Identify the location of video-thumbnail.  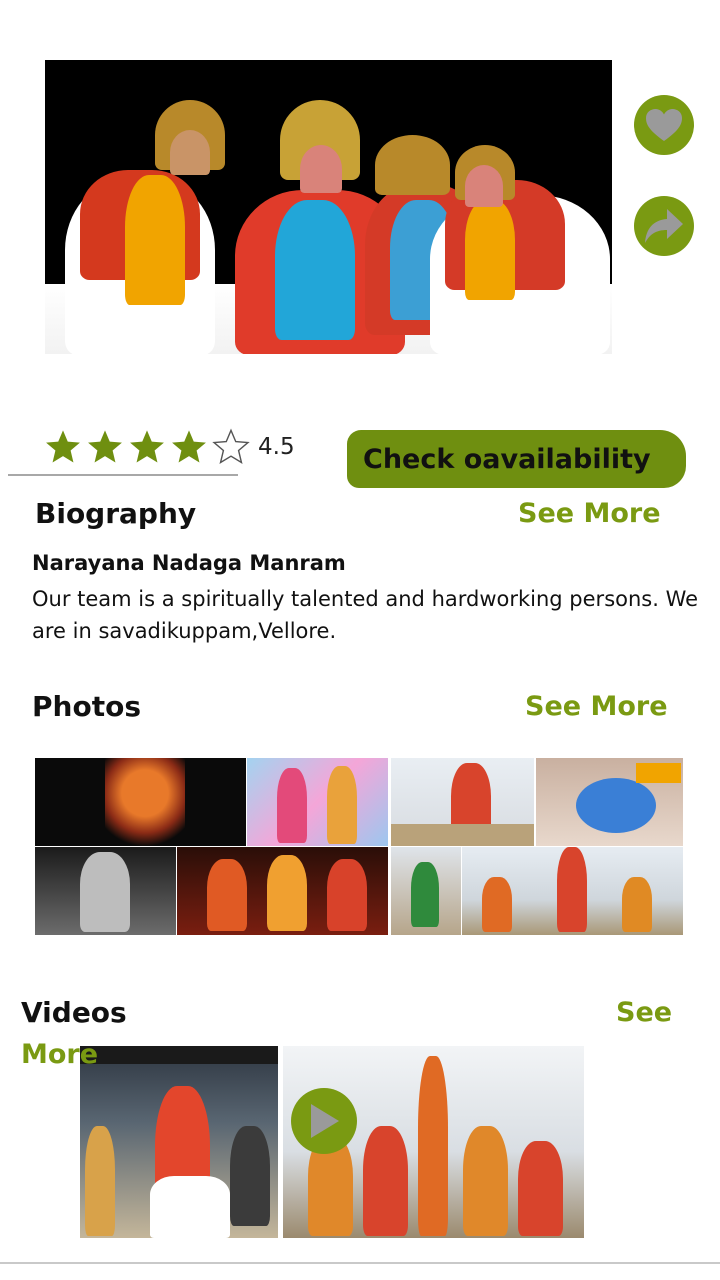
(179, 1142).